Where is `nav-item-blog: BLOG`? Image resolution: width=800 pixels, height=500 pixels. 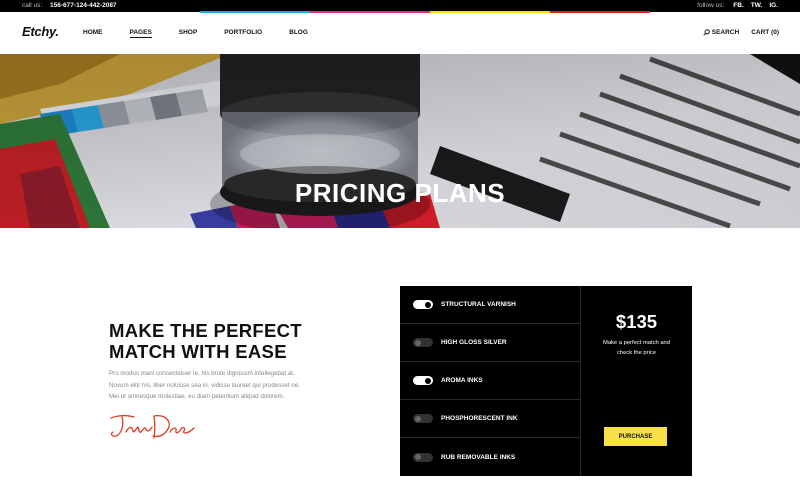 nav-item-blog: BLOG is located at coordinates (298, 33).